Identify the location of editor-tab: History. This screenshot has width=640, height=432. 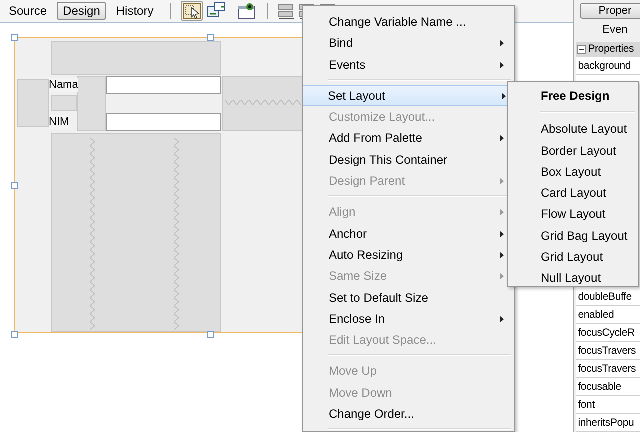
(135, 11).